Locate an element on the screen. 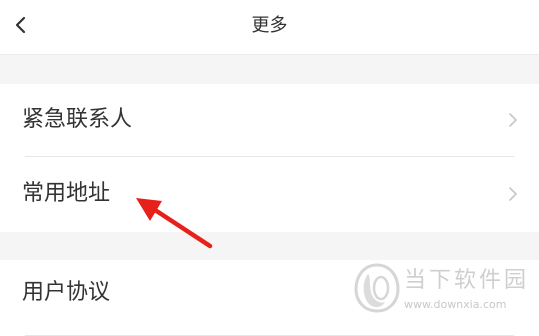  watermark-url: www.downxia.com is located at coordinates (455, 304).